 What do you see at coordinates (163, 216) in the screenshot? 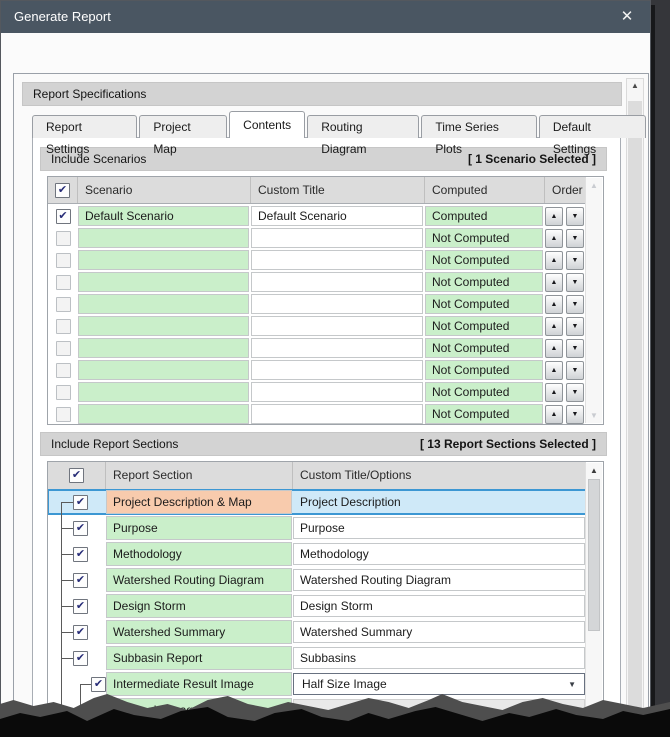
I see `scenario-name-cell: Default Scenario` at bounding box center [163, 216].